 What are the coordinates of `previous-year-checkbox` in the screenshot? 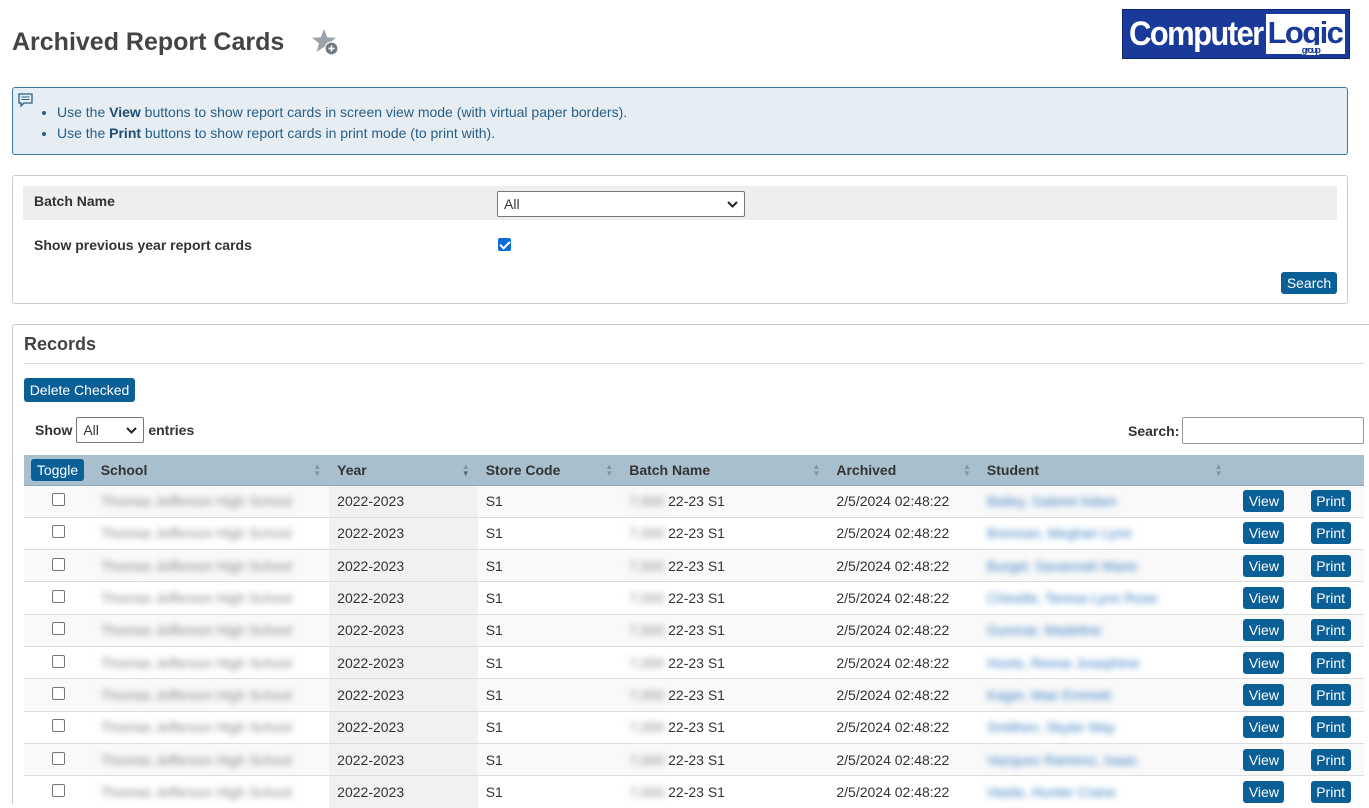 It's located at (504, 244).